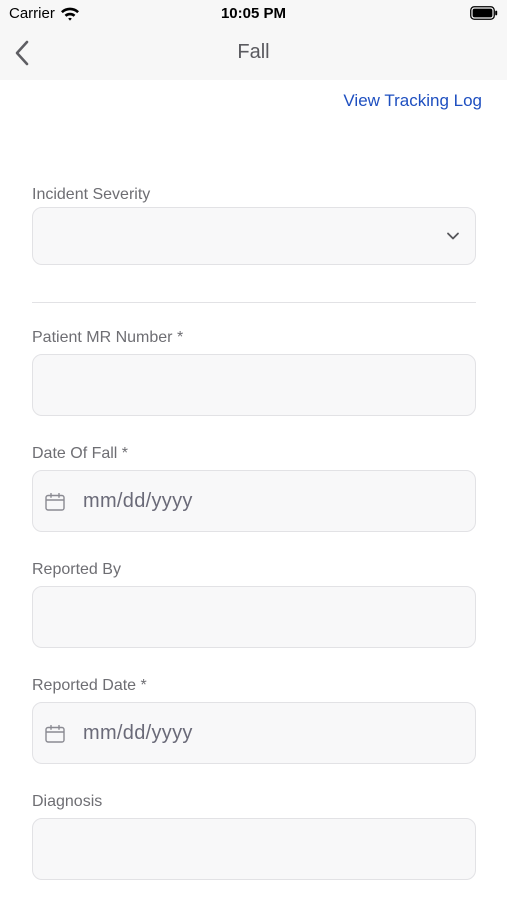  Describe the element at coordinates (80, 453) in the screenshot. I see `date-of-fall-label: Date Of Fall *` at that location.